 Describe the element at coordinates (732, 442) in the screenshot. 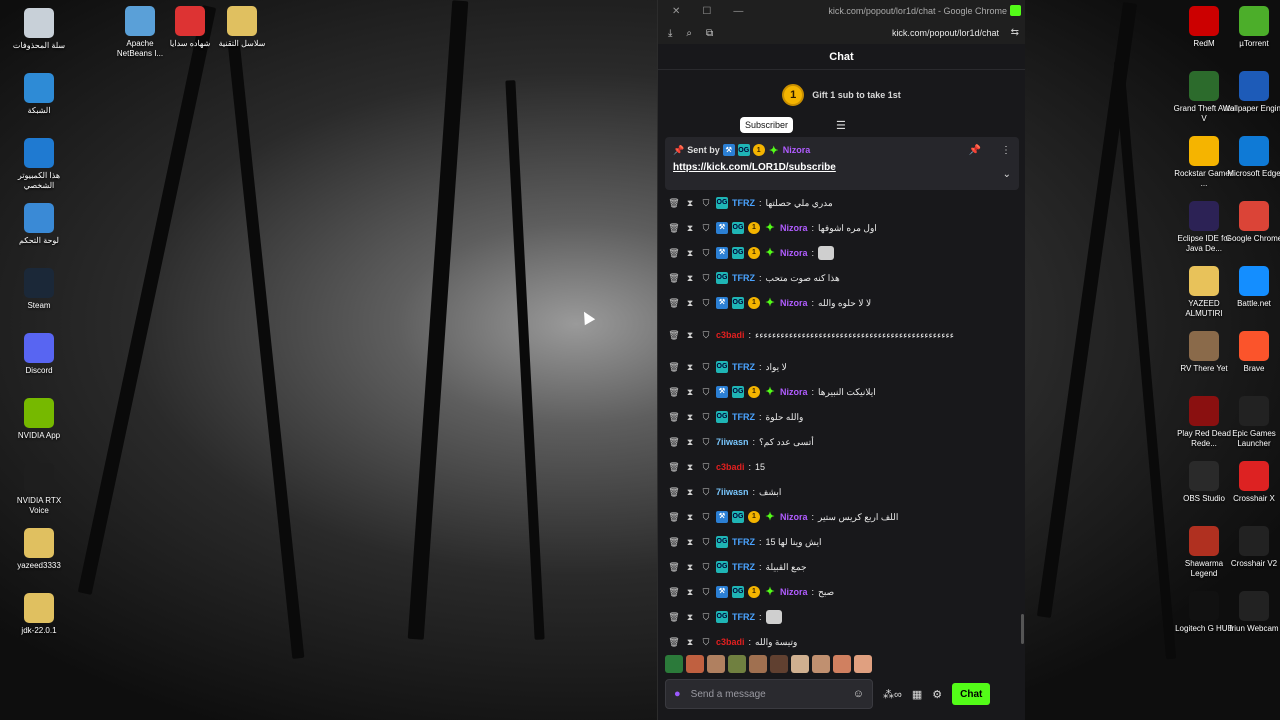

I see `chat-username: 7iiwasn` at that location.